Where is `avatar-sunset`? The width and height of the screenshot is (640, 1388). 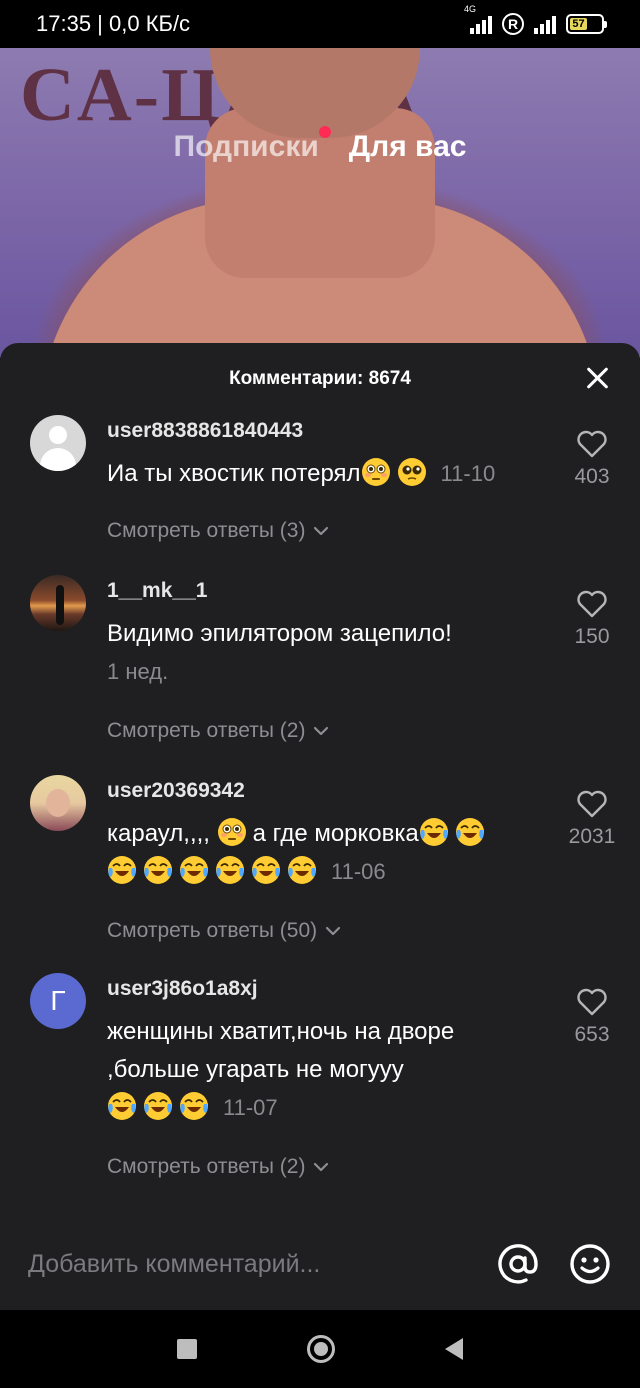 avatar-sunset is located at coordinates (58, 603).